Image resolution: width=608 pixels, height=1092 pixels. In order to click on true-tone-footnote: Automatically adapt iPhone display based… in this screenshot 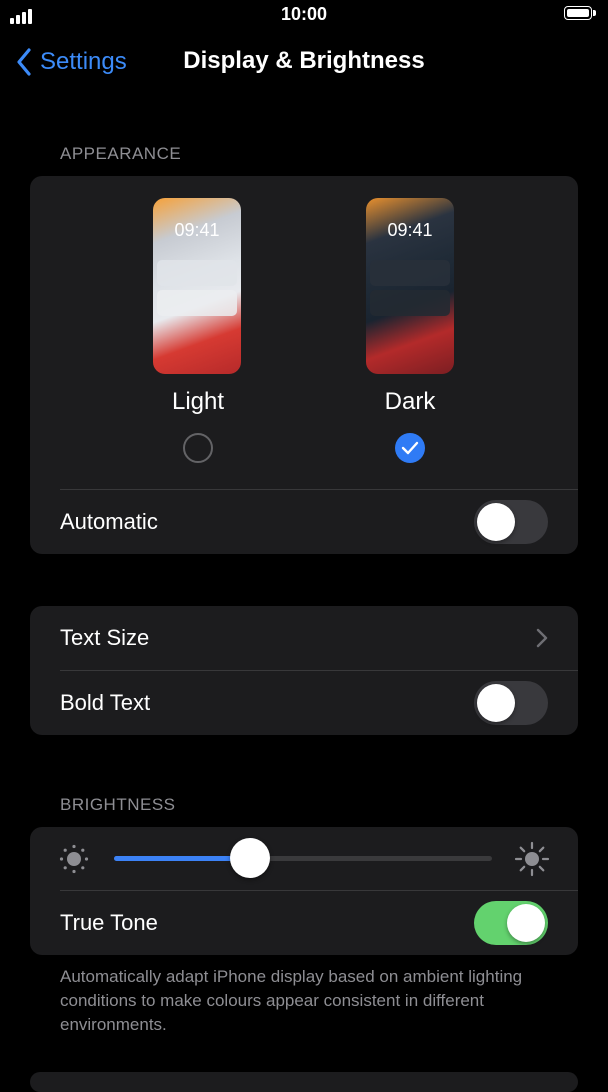, I will do `click(291, 1000)`.